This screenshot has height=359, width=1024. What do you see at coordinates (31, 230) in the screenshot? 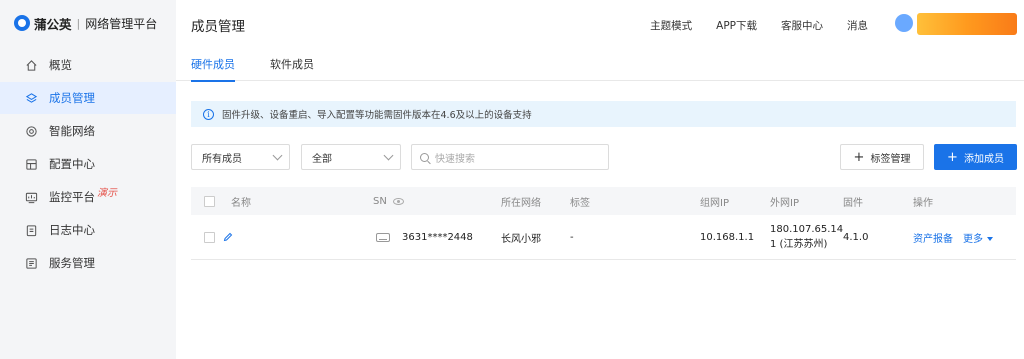
I see `log-icon` at bounding box center [31, 230].